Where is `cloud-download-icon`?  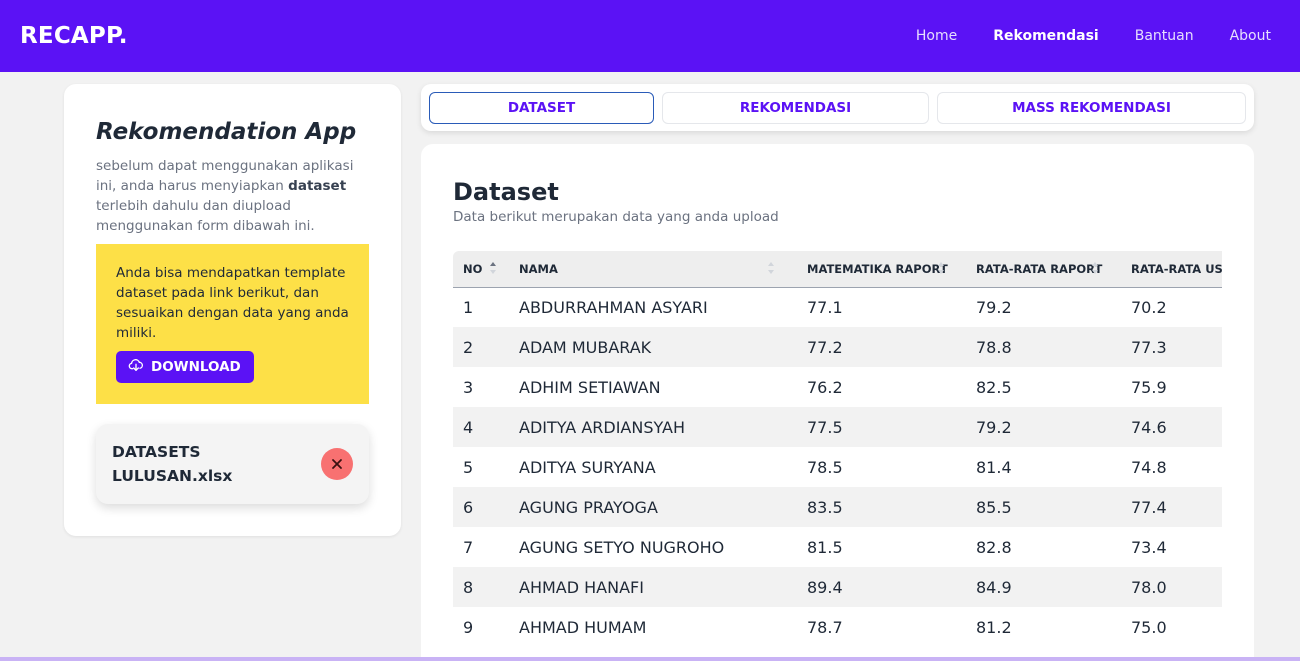
cloud-download-icon is located at coordinates (136, 367).